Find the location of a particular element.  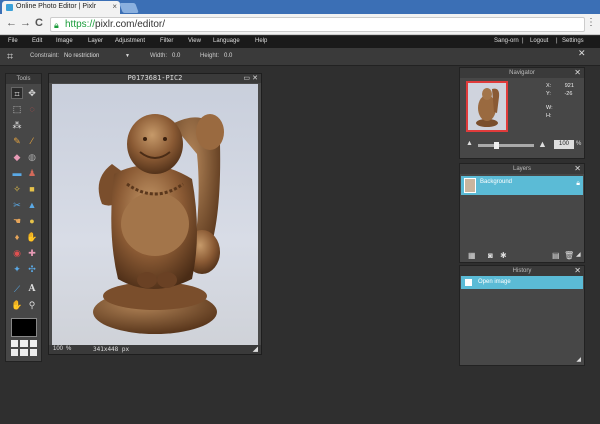

width-input: 0.0 is located at coordinates (176, 56).